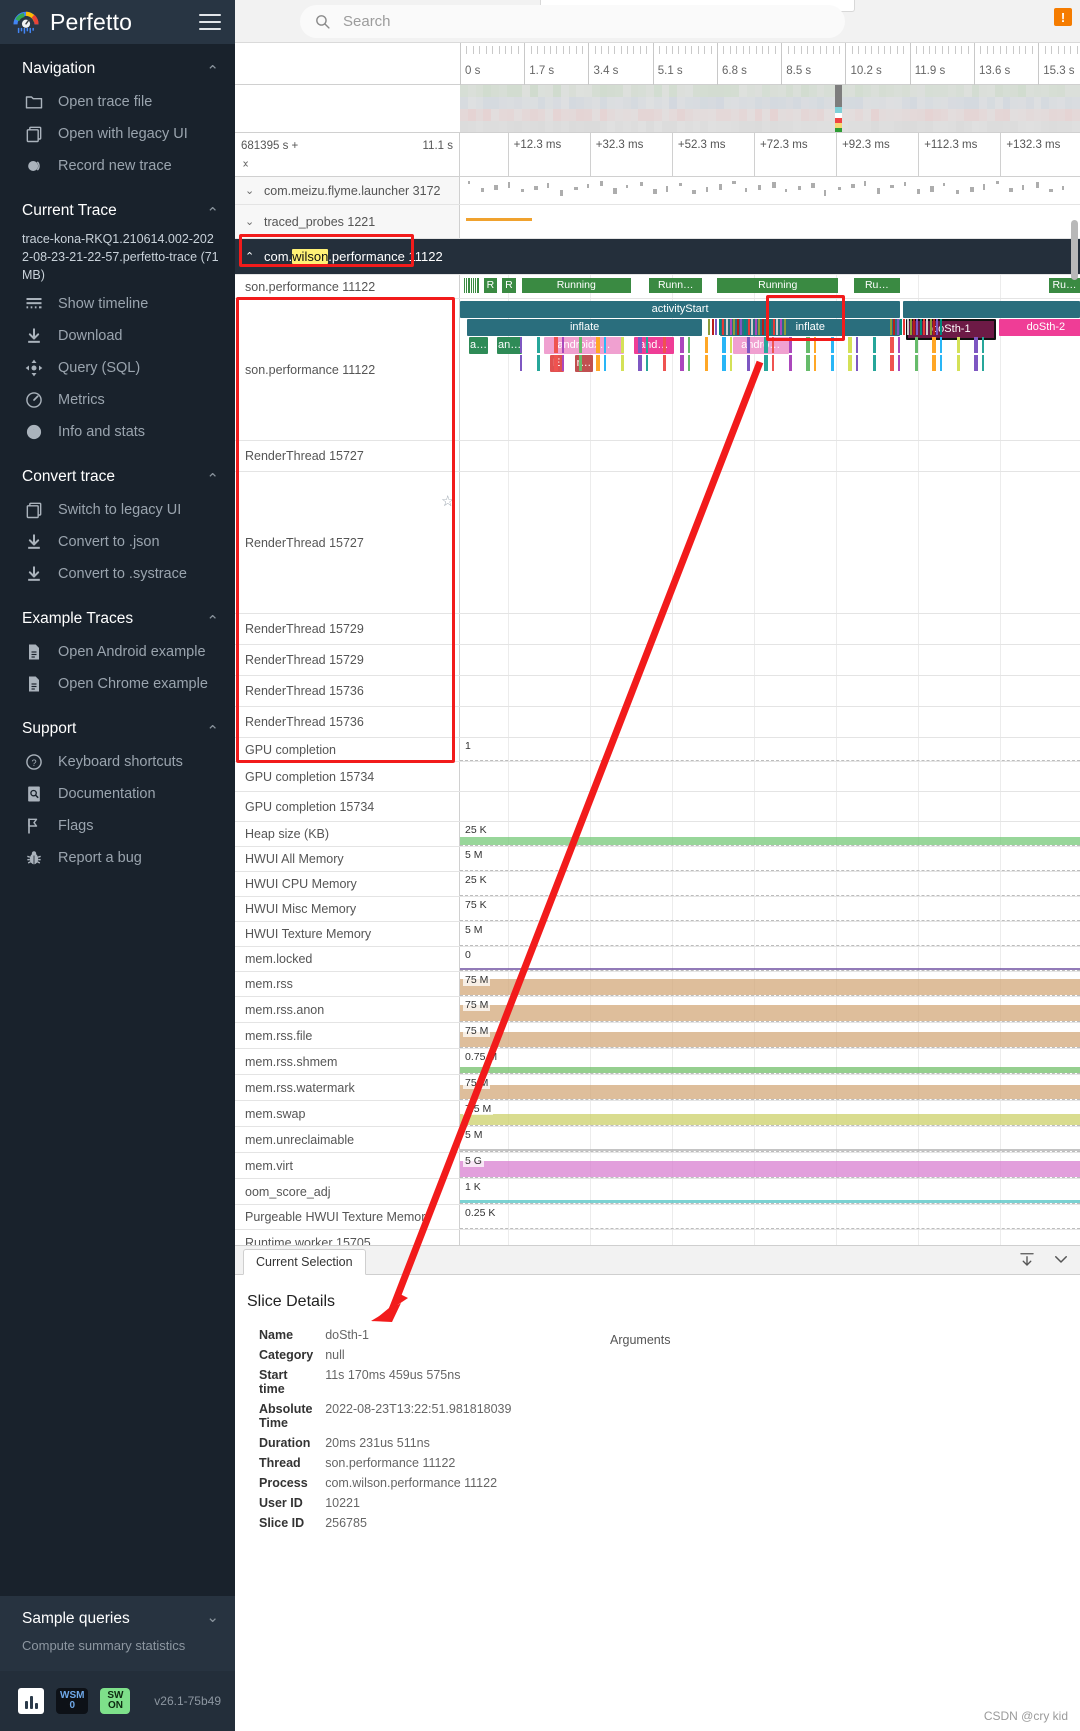  I want to click on track-name: RenderThread 15727, so click(347, 542).